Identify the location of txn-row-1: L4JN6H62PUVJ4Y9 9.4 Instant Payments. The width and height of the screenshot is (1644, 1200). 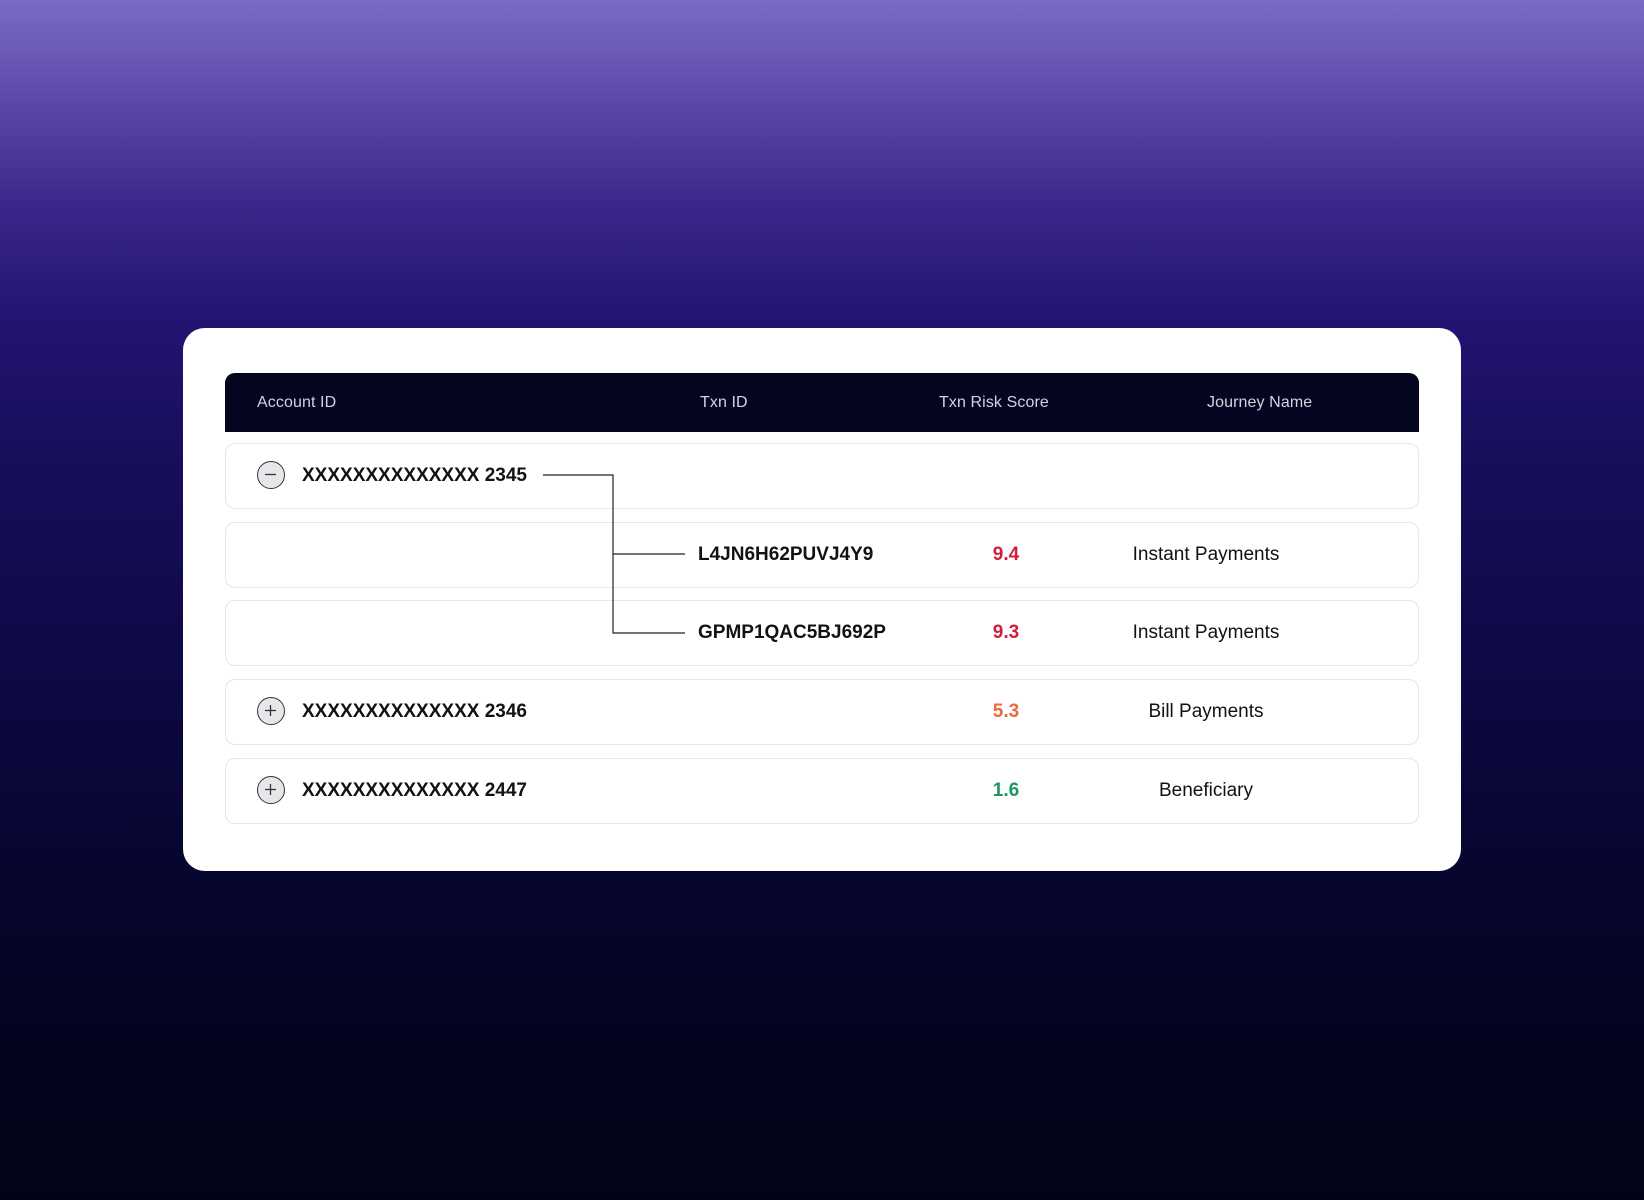
(822, 555).